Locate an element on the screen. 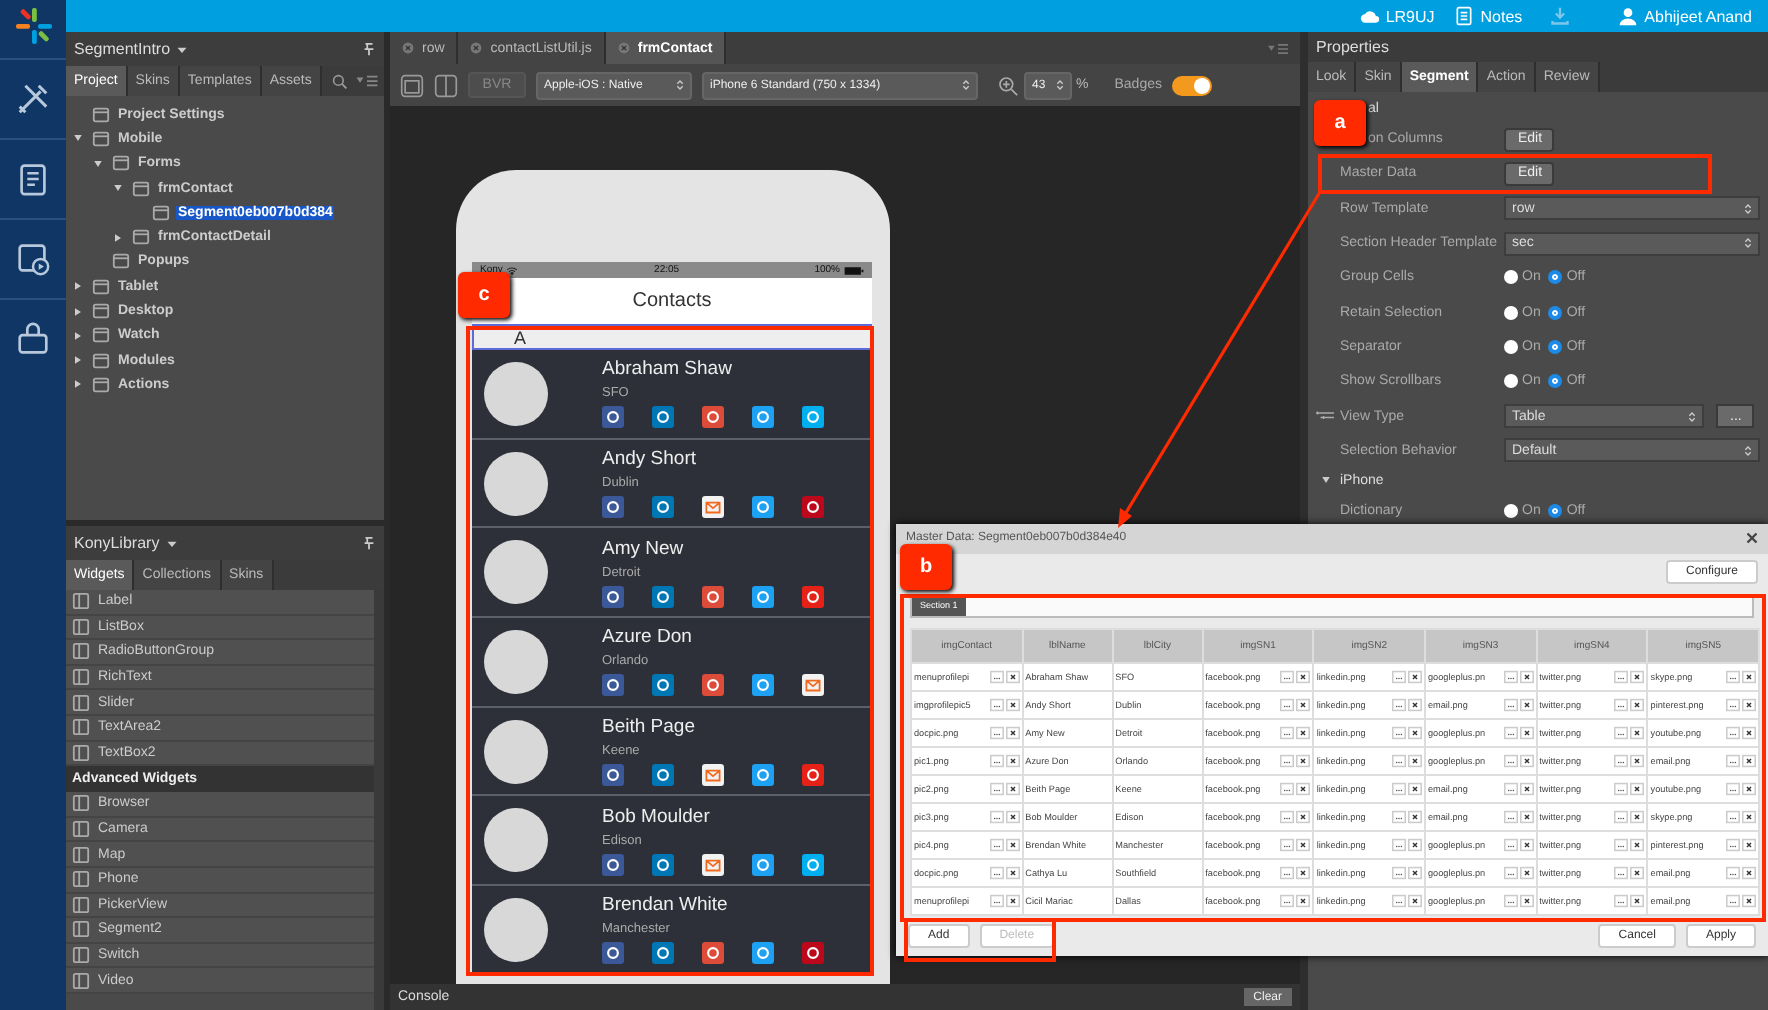 The image size is (1768, 1010). tools-icon is located at coordinates (33, 99).